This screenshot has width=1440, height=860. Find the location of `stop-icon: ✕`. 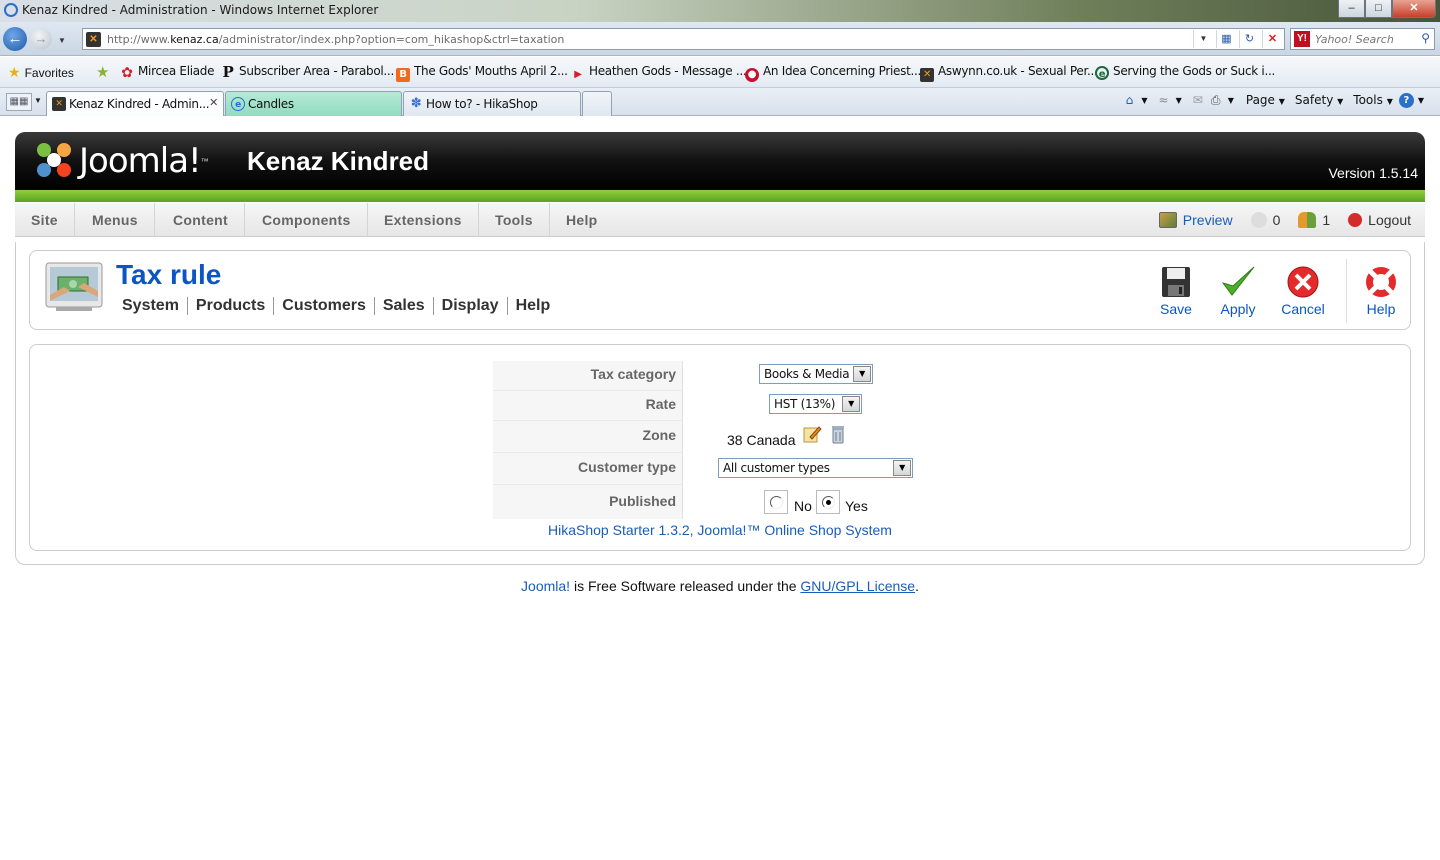

stop-icon: ✕ is located at coordinates (1272, 39).